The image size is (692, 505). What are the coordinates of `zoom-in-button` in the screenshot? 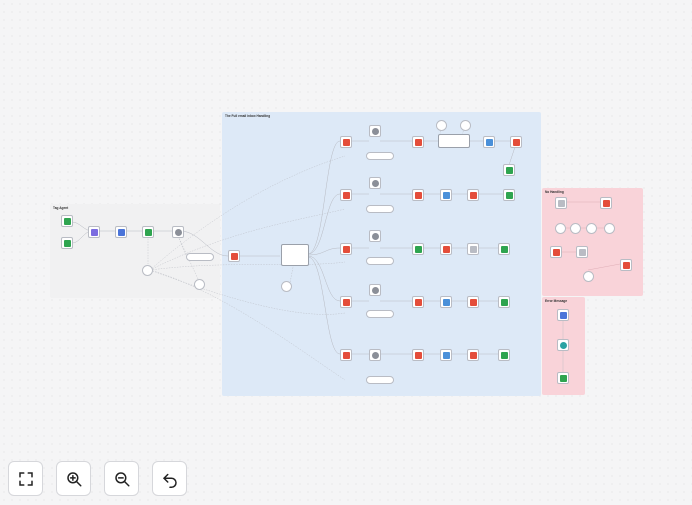 It's located at (73, 478).